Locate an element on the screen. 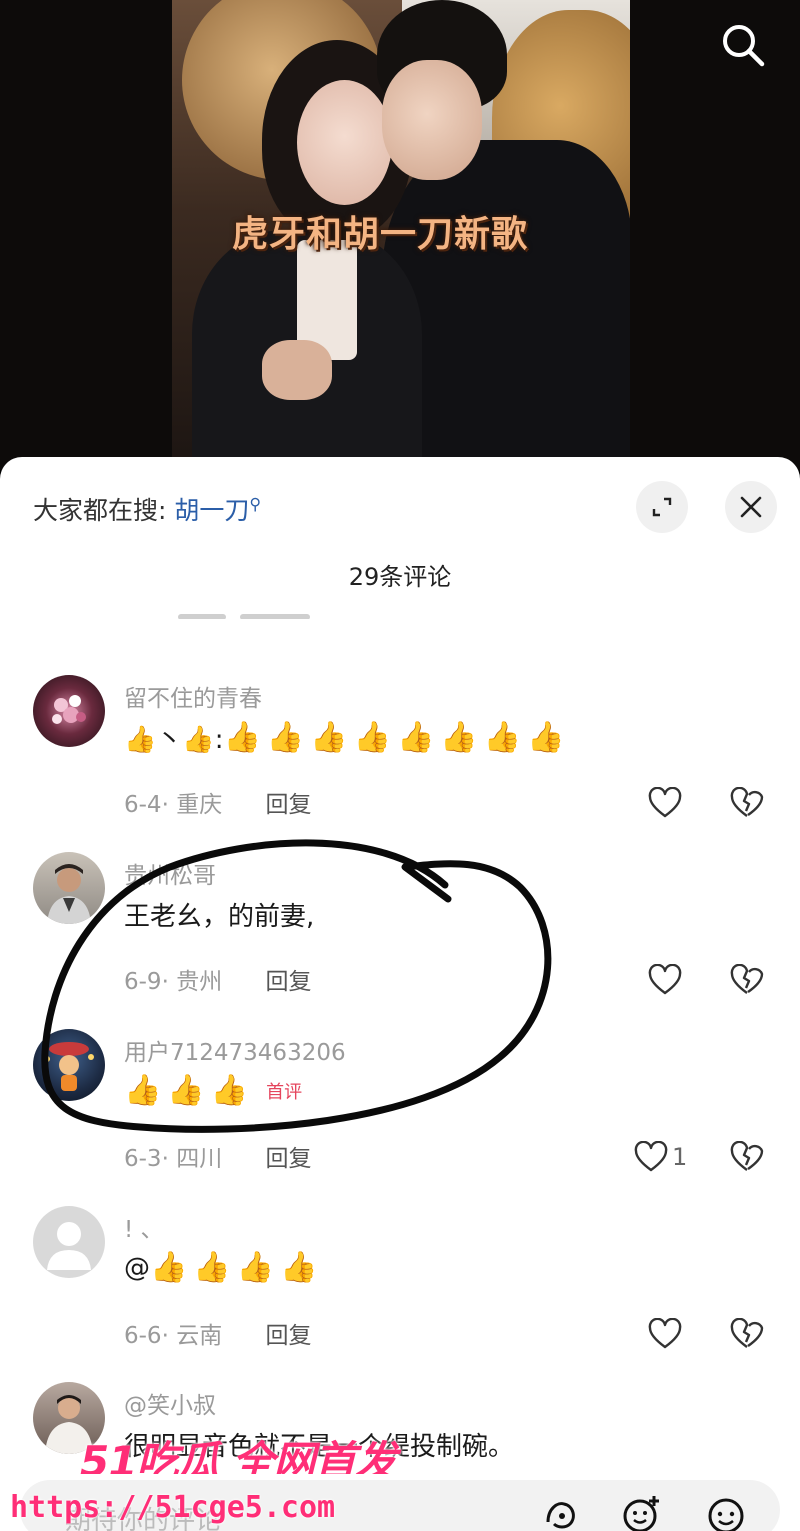  thumbs-up-emoji-row: 👍 👍 👍 👍 is located at coordinates (236, 1268).